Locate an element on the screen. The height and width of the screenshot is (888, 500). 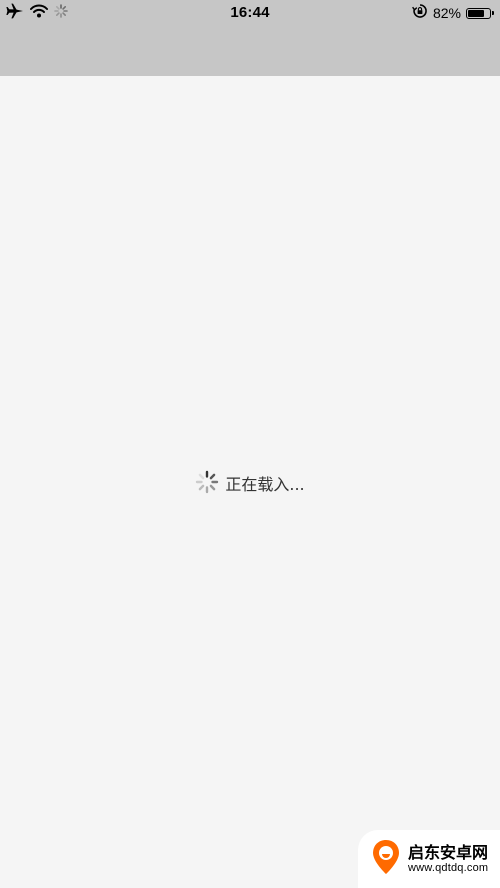
battery-level-fill is located at coordinates (476, 13).